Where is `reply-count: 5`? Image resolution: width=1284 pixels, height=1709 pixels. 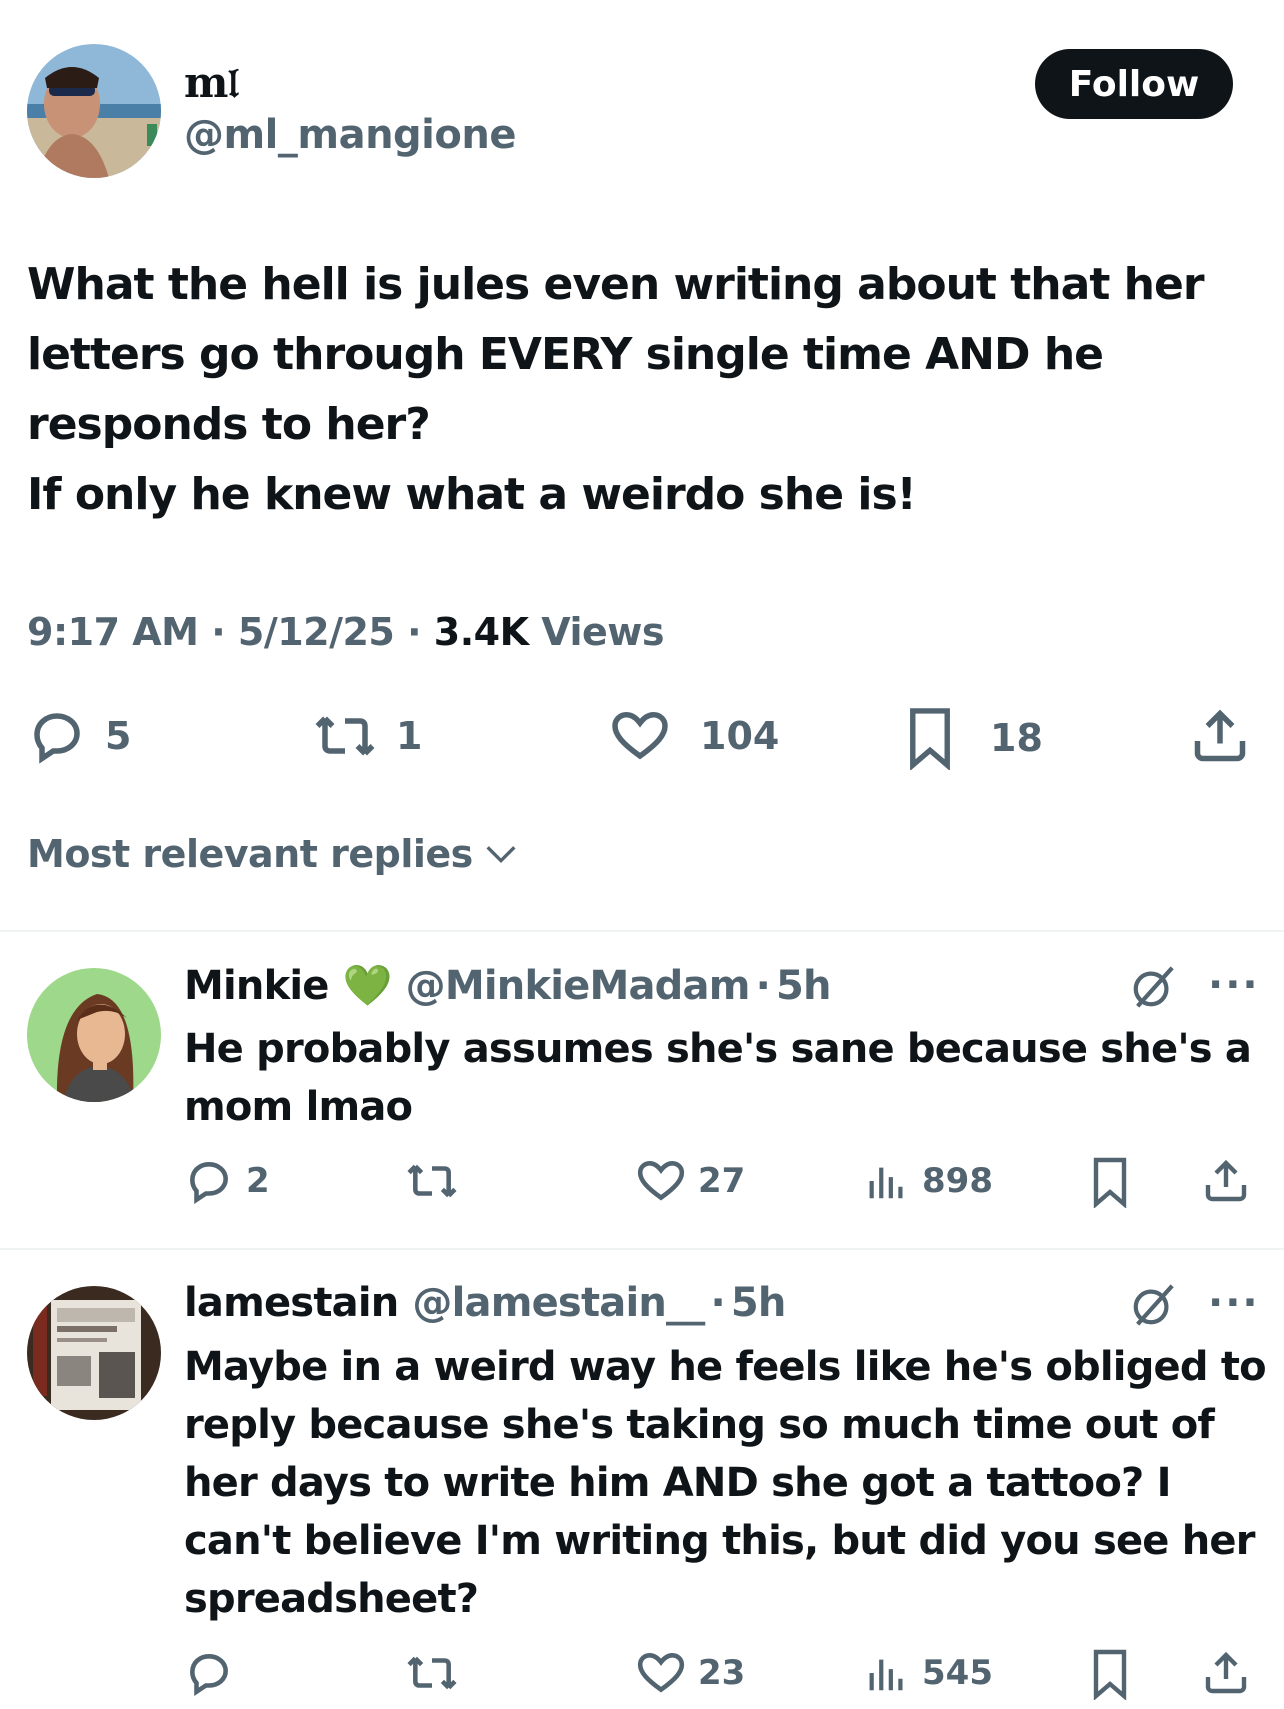
reply-count: 5 is located at coordinates (118, 736).